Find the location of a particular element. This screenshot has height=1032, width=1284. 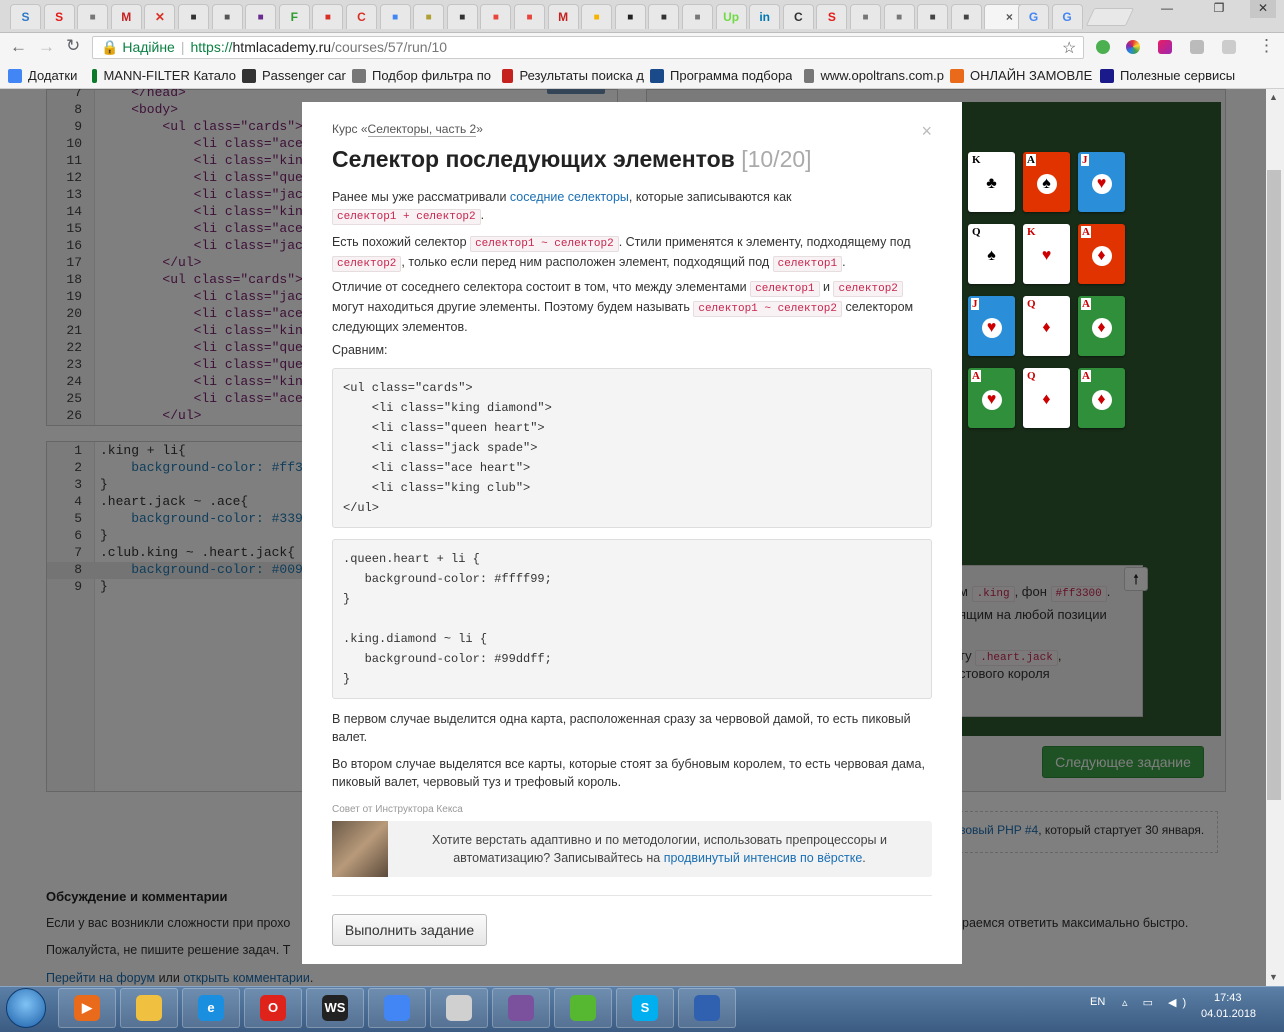

close-icon: × is located at coordinates (926, 131).